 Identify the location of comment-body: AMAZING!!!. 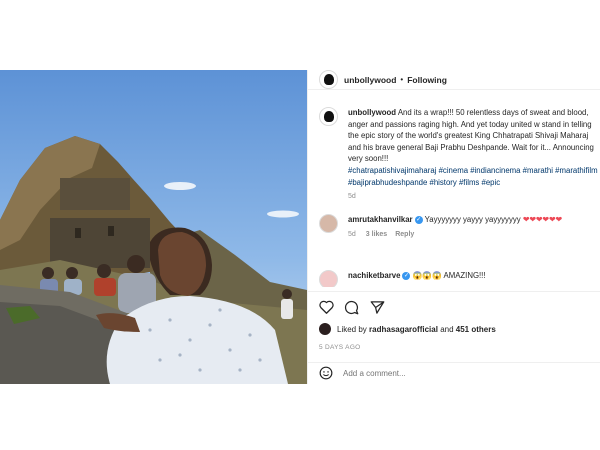
(464, 275).